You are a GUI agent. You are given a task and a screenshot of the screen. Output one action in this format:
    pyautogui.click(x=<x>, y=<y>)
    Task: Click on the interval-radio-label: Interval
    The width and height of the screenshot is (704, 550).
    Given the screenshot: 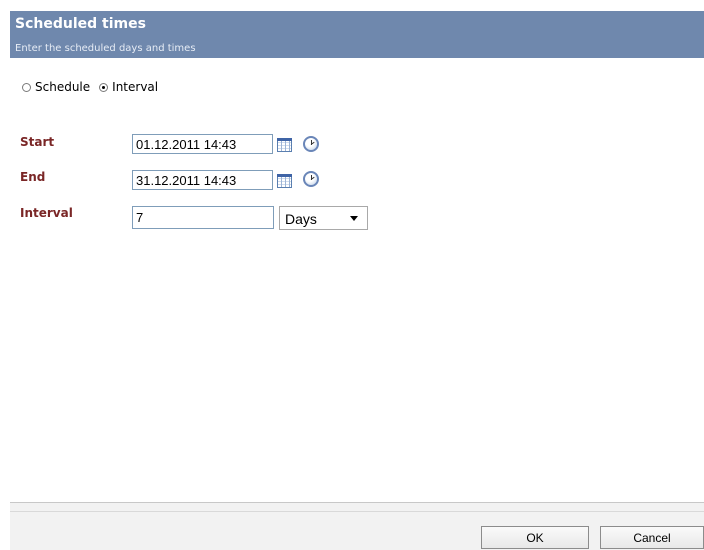 What is the action you would take?
    pyautogui.click(x=135, y=87)
    